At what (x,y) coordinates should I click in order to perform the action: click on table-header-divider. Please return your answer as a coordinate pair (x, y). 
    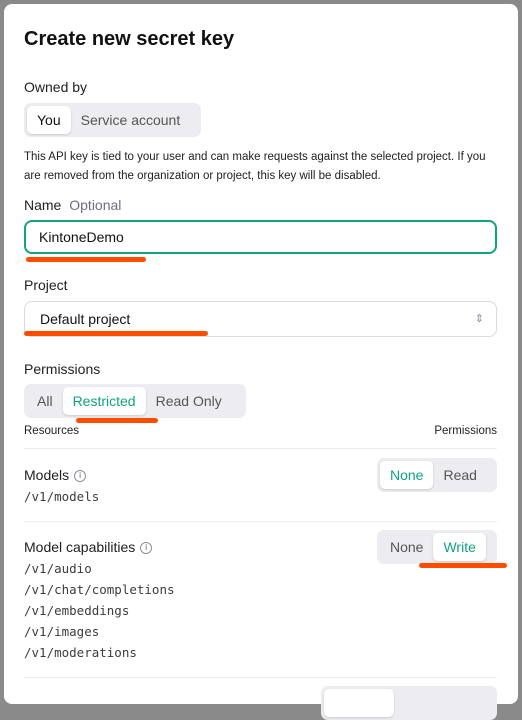
    Looking at the image, I should click on (260, 448).